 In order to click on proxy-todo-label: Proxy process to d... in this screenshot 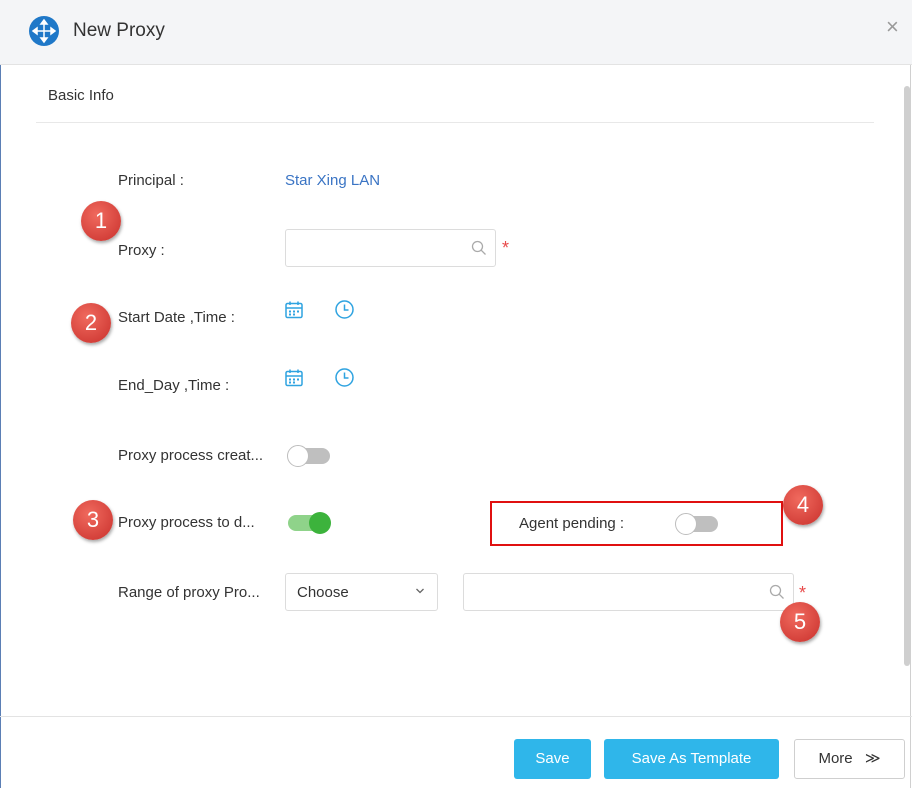, I will do `click(186, 522)`.